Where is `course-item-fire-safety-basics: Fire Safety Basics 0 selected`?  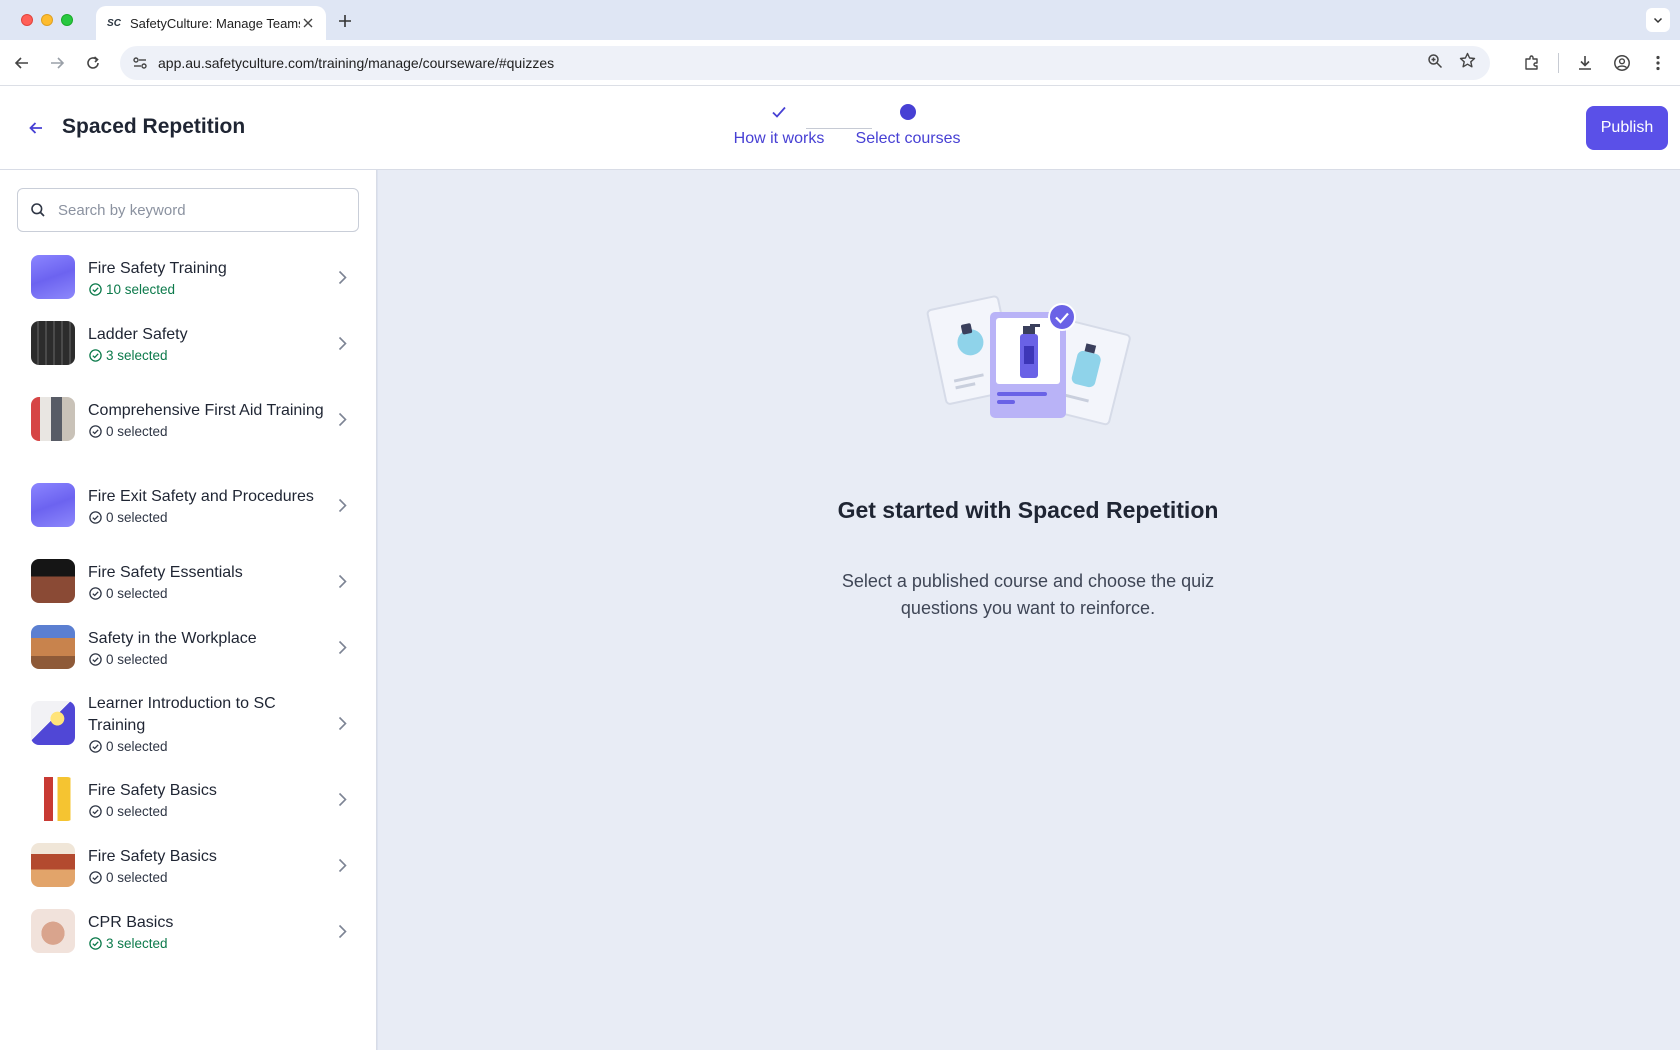 course-item-fire-safety-basics: Fire Safety Basics 0 selected is located at coordinates (188, 799).